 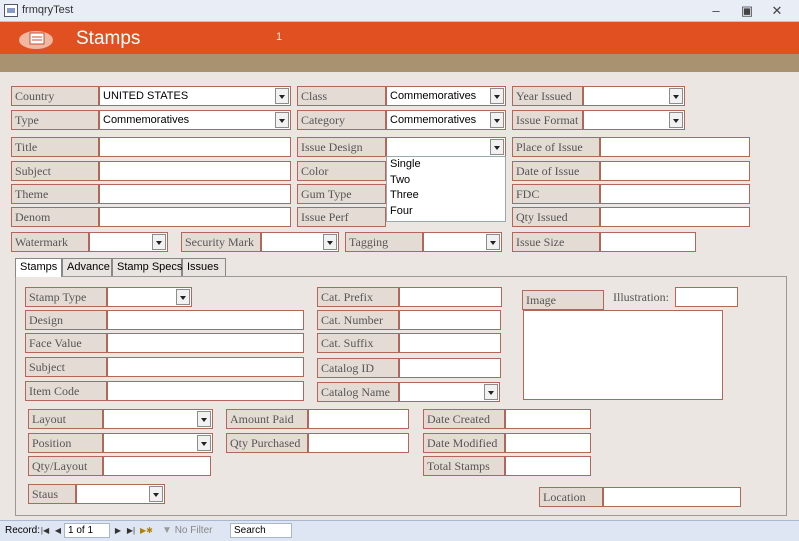 What do you see at coordinates (446, 181) in the screenshot?
I see `issue-design-option: Two` at bounding box center [446, 181].